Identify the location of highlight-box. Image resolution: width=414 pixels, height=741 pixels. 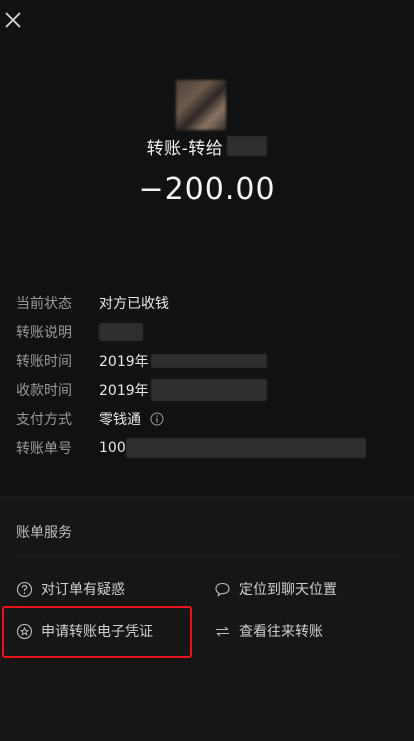
(97, 632).